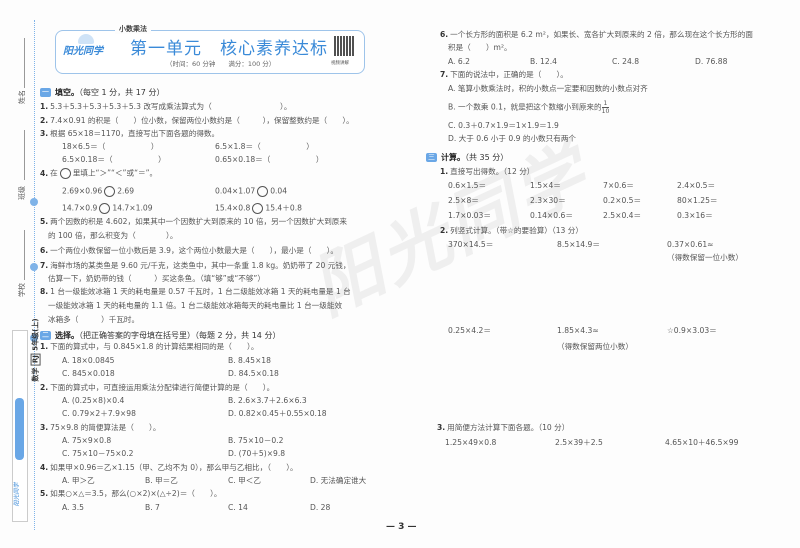  What do you see at coordinates (73, 507) in the screenshot?
I see `option: A. 3.5` at bounding box center [73, 507].